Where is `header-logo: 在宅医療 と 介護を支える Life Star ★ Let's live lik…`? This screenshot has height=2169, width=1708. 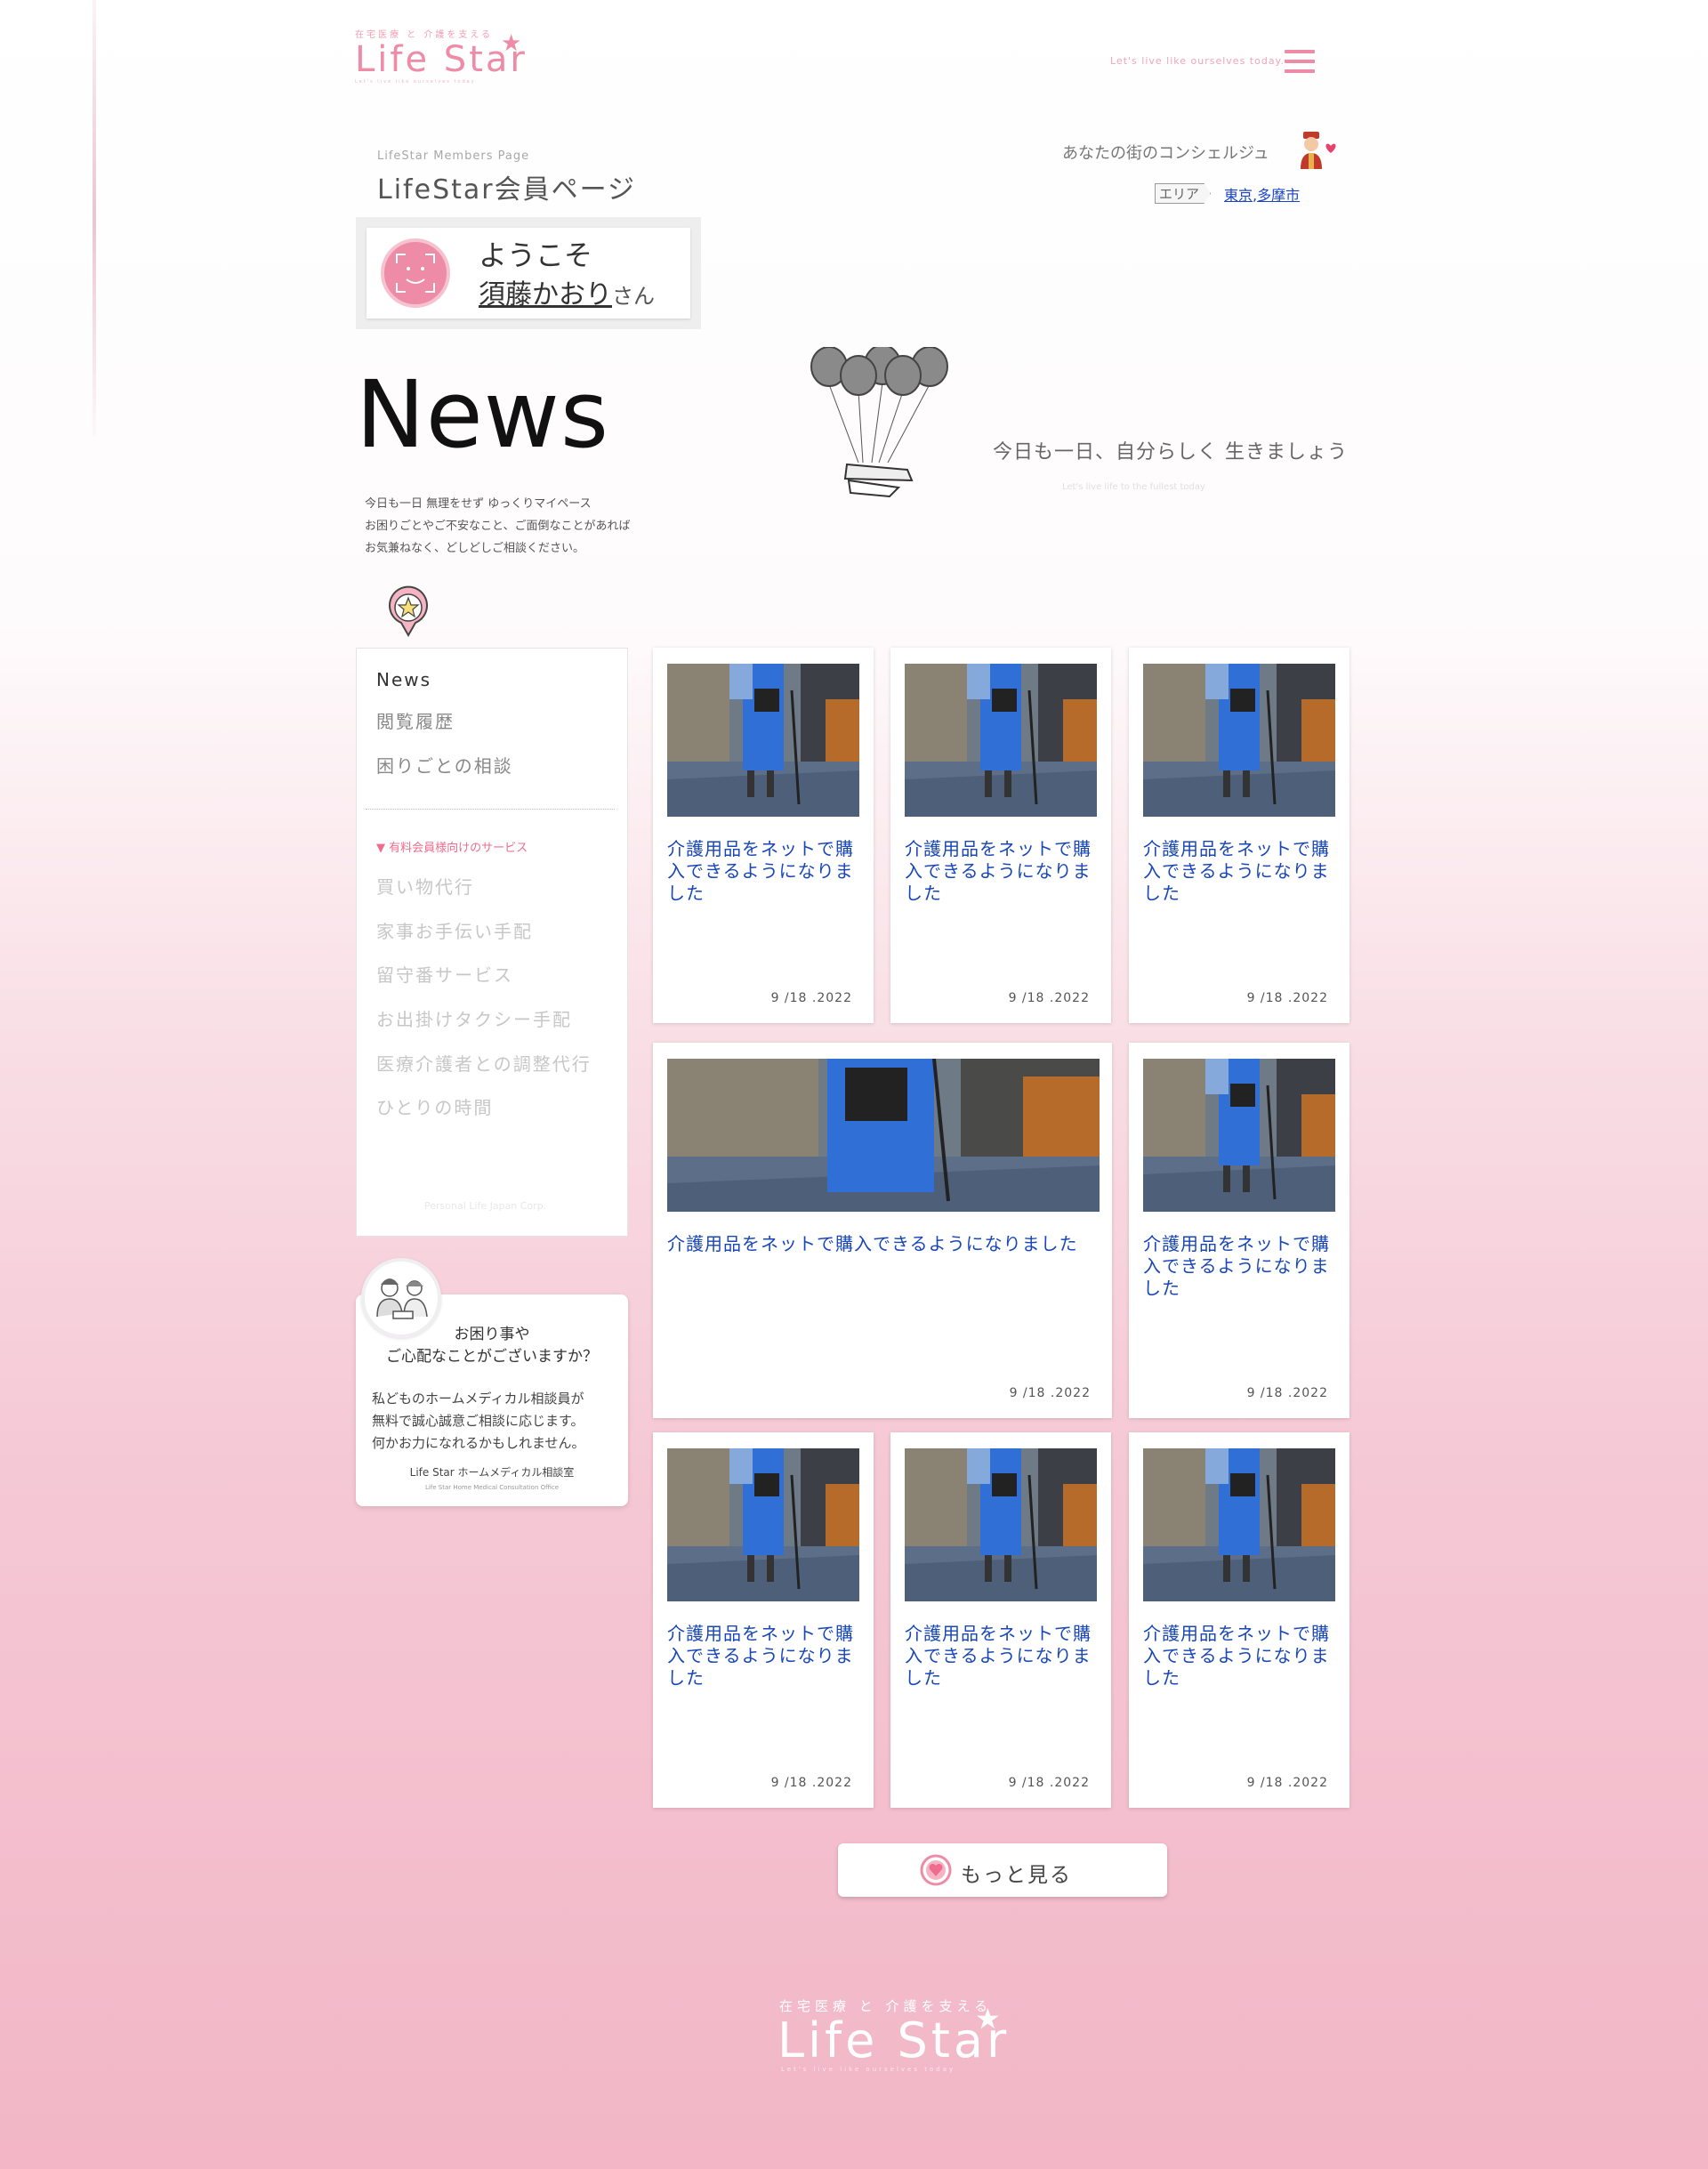
header-logo: 在宅医療 と 介護を支える Life Star ★ Let's live lik… is located at coordinates (444, 56).